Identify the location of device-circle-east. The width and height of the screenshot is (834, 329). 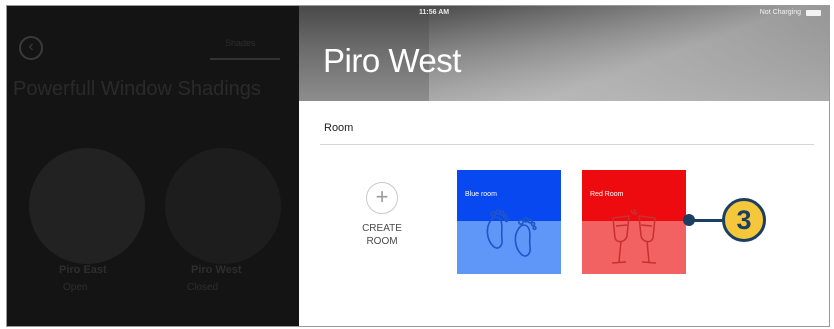
(87, 206).